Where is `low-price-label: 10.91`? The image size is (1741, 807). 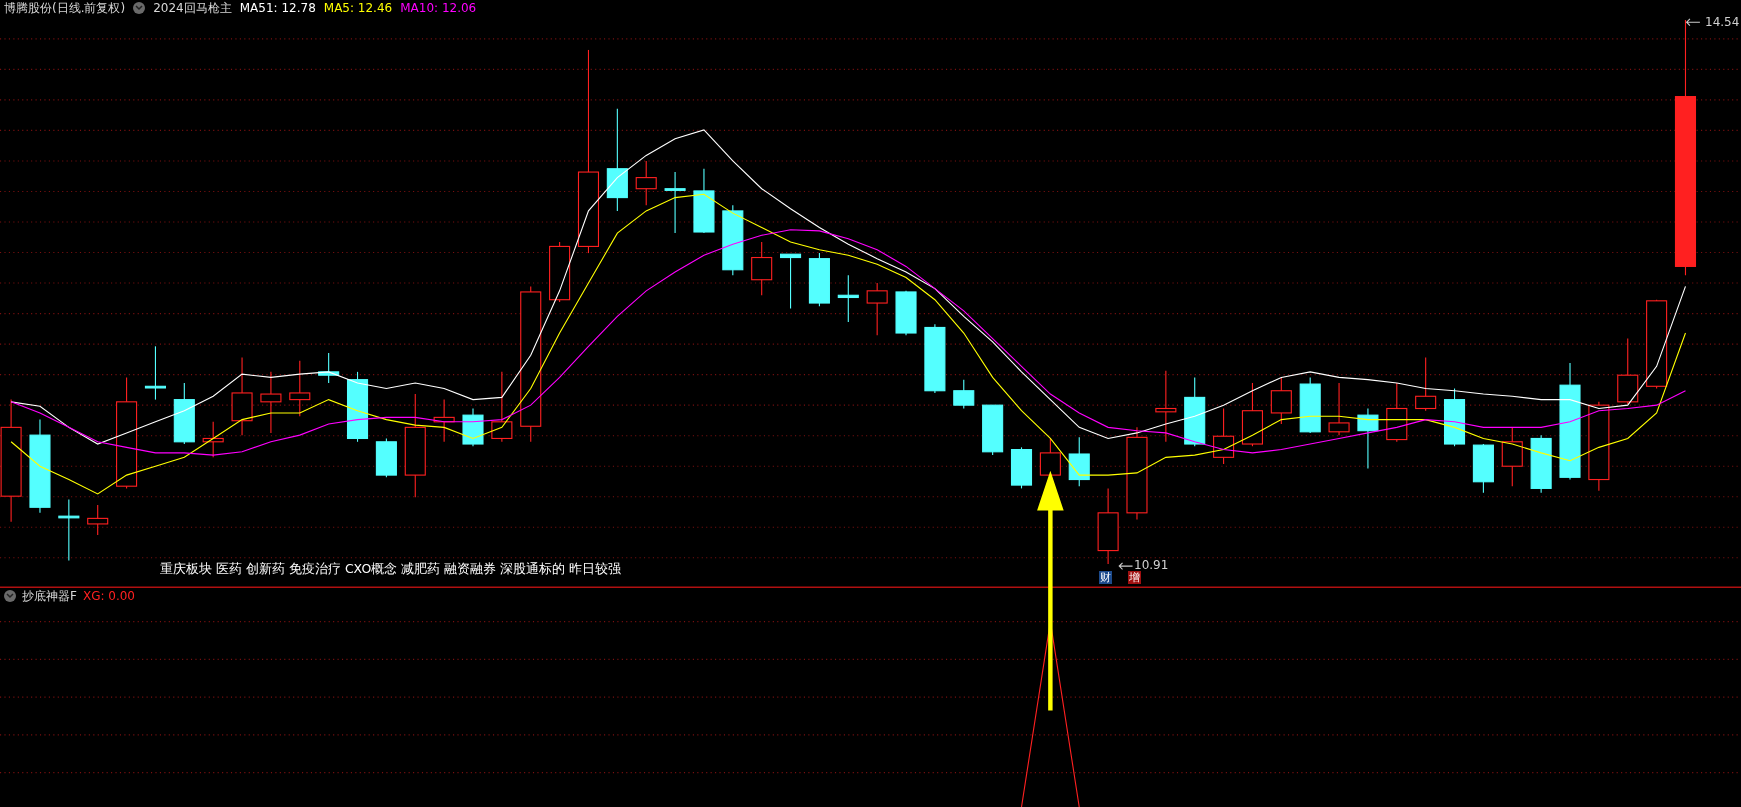 low-price-label: 10.91 is located at coordinates (1151, 565).